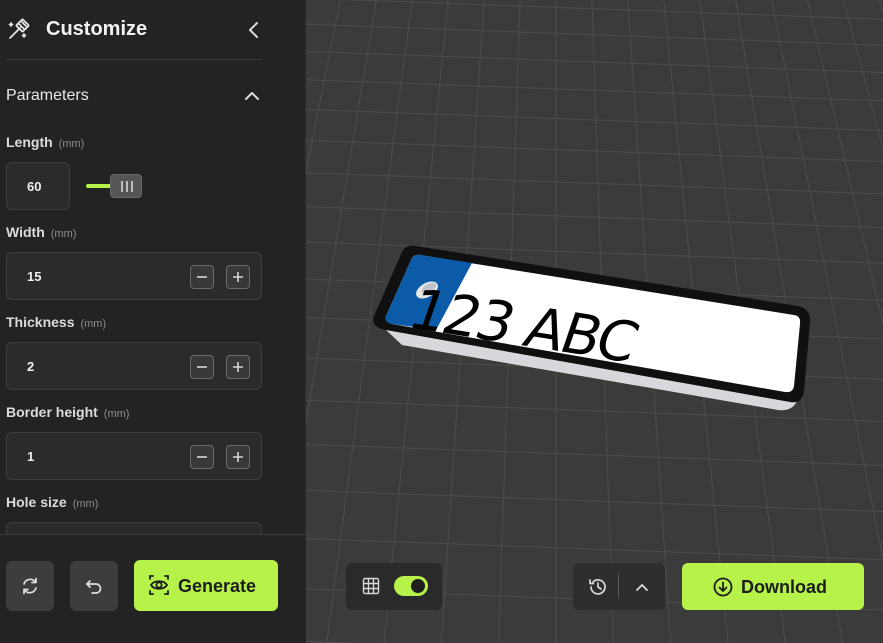  I want to click on magic-wand-icon, so click(19, 28).